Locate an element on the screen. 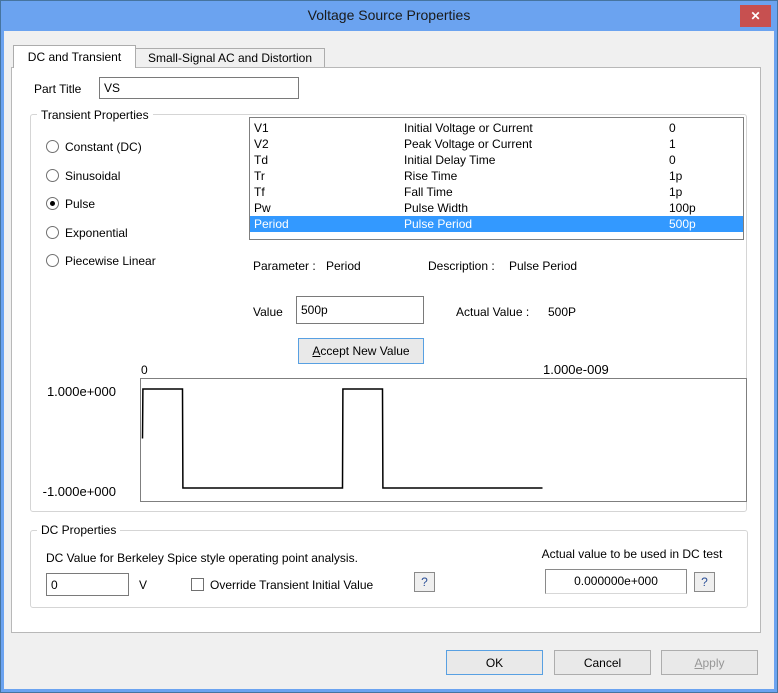 This screenshot has width=778, height=693. override-transient-initial-value-checkbox is located at coordinates (197, 584).